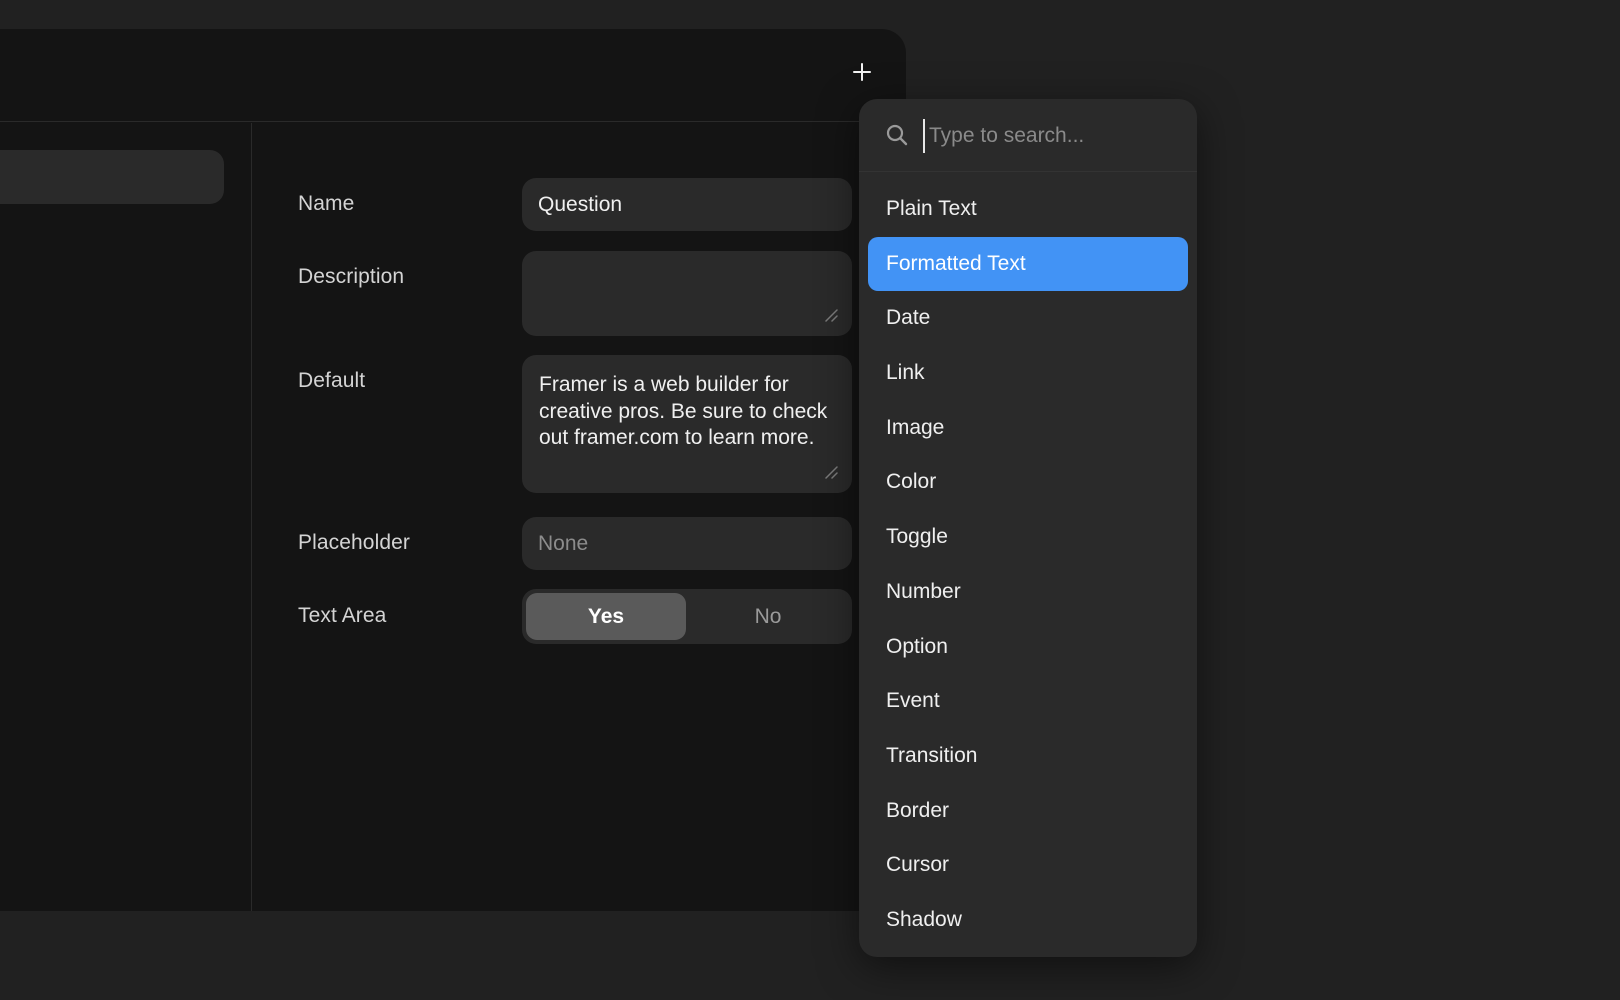  Describe the element at coordinates (1028, 865) in the screenshot. I see `menu-item-cursor: Cursor` at that location.